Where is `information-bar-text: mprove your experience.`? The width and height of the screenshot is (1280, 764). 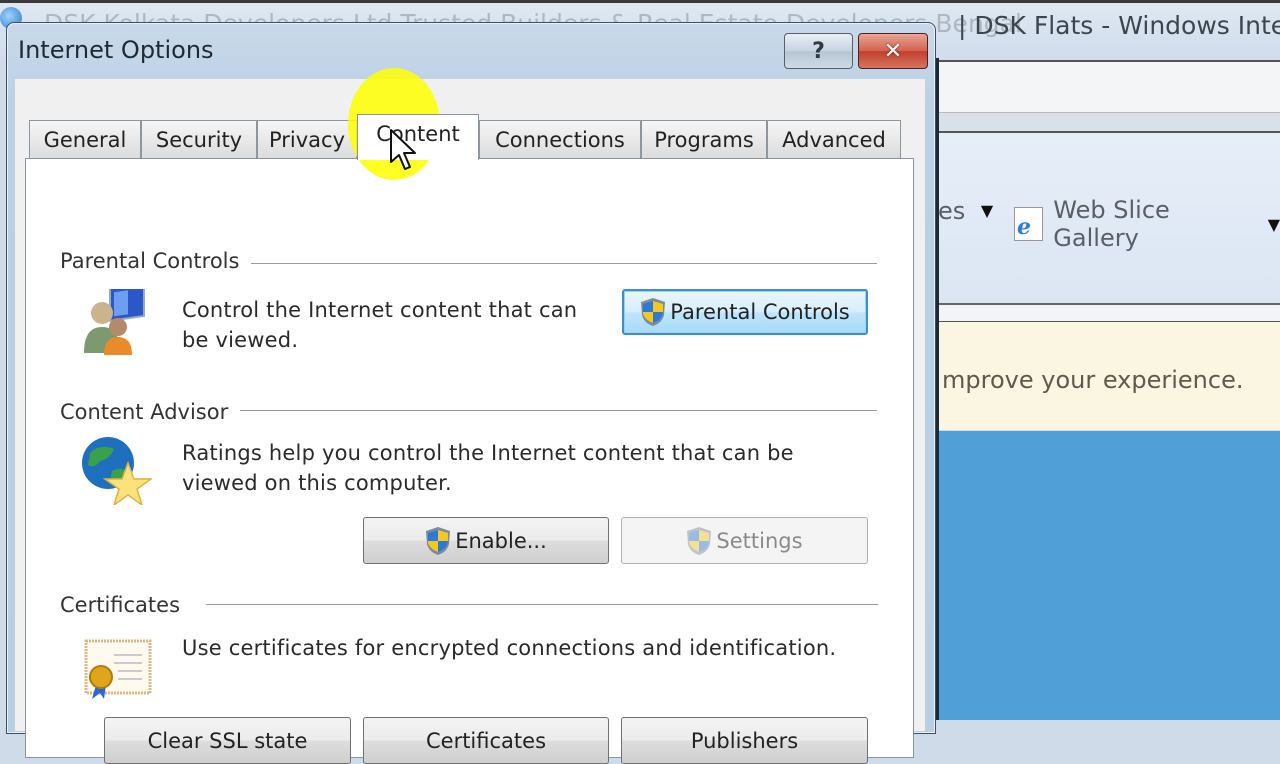 information-bar-text: mprove your experience. is located at coordinates (1093, 380).